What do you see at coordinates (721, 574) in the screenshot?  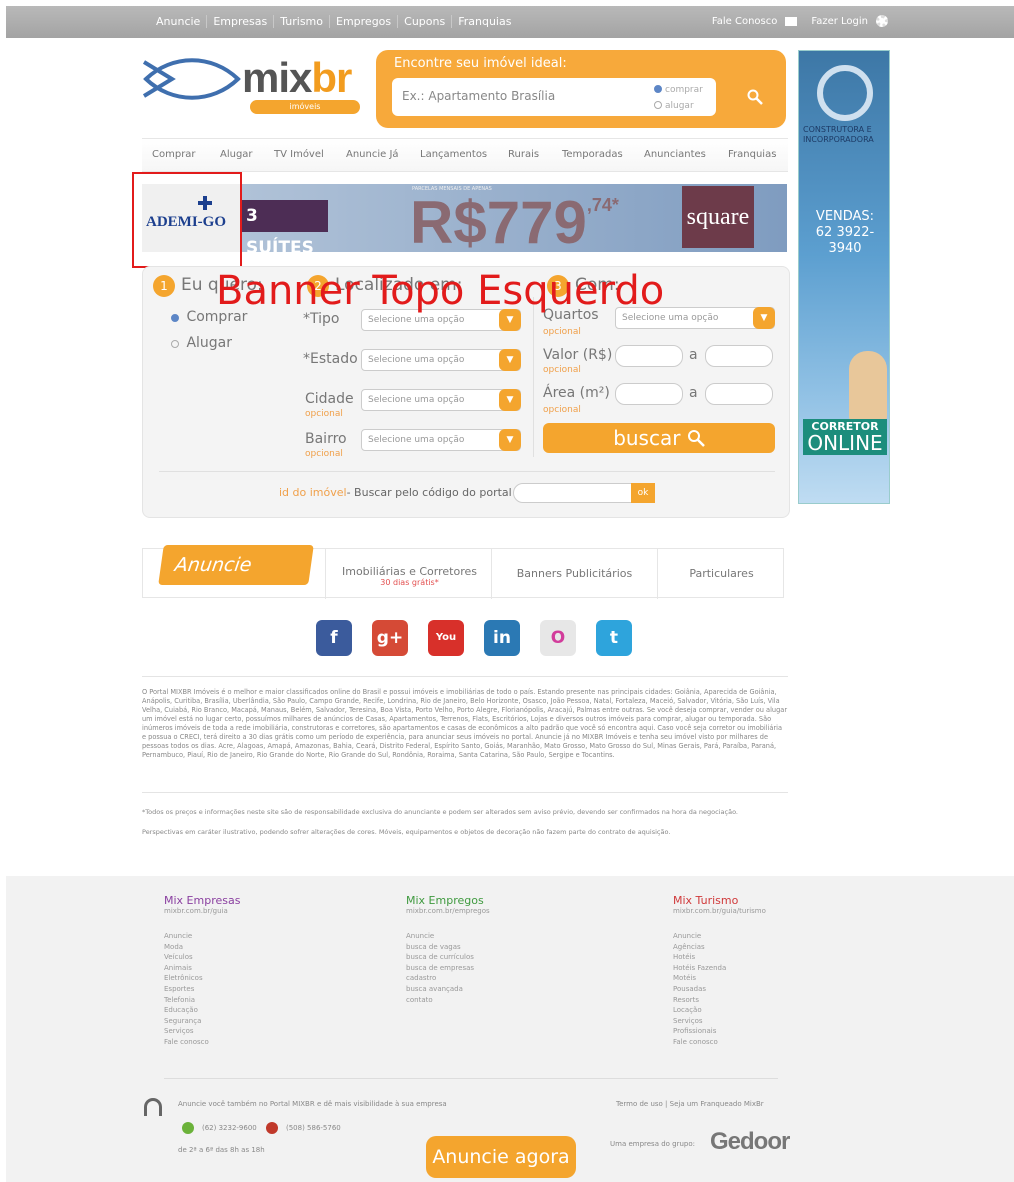 I see `anuncie-particulares: Particulares` at bounding box center [721, 574].